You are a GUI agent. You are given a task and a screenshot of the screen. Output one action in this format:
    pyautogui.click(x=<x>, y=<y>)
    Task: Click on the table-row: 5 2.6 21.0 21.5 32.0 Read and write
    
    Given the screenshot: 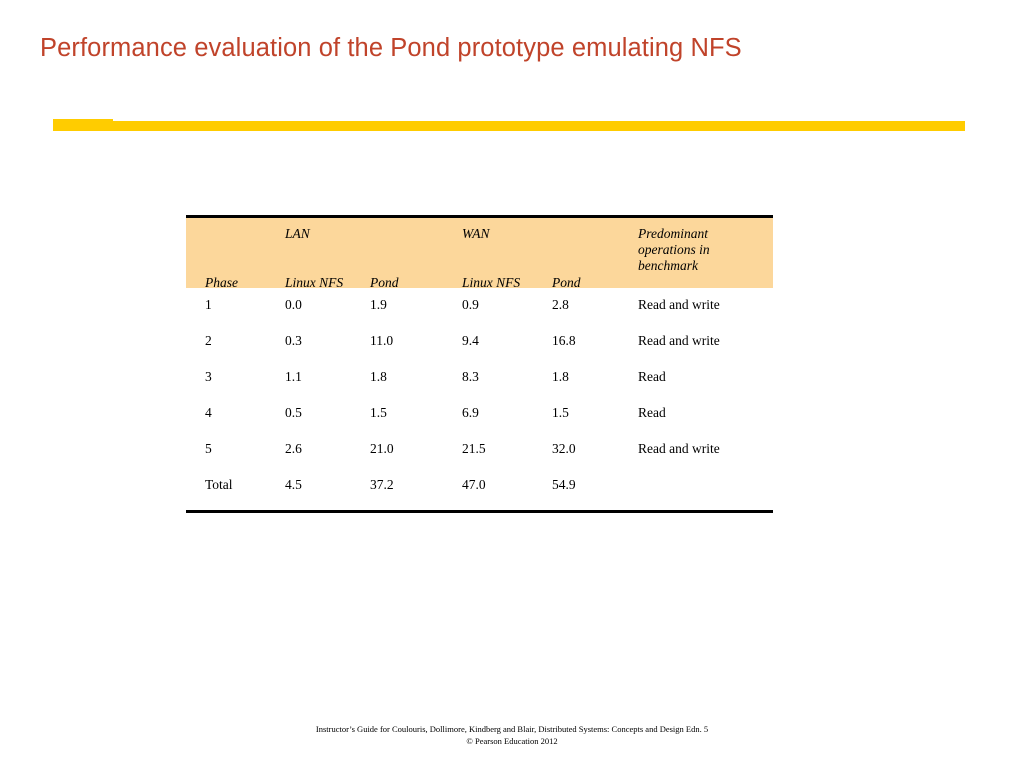 What is the action you would take?
    pyautogui.click(x=479, y=450)
    